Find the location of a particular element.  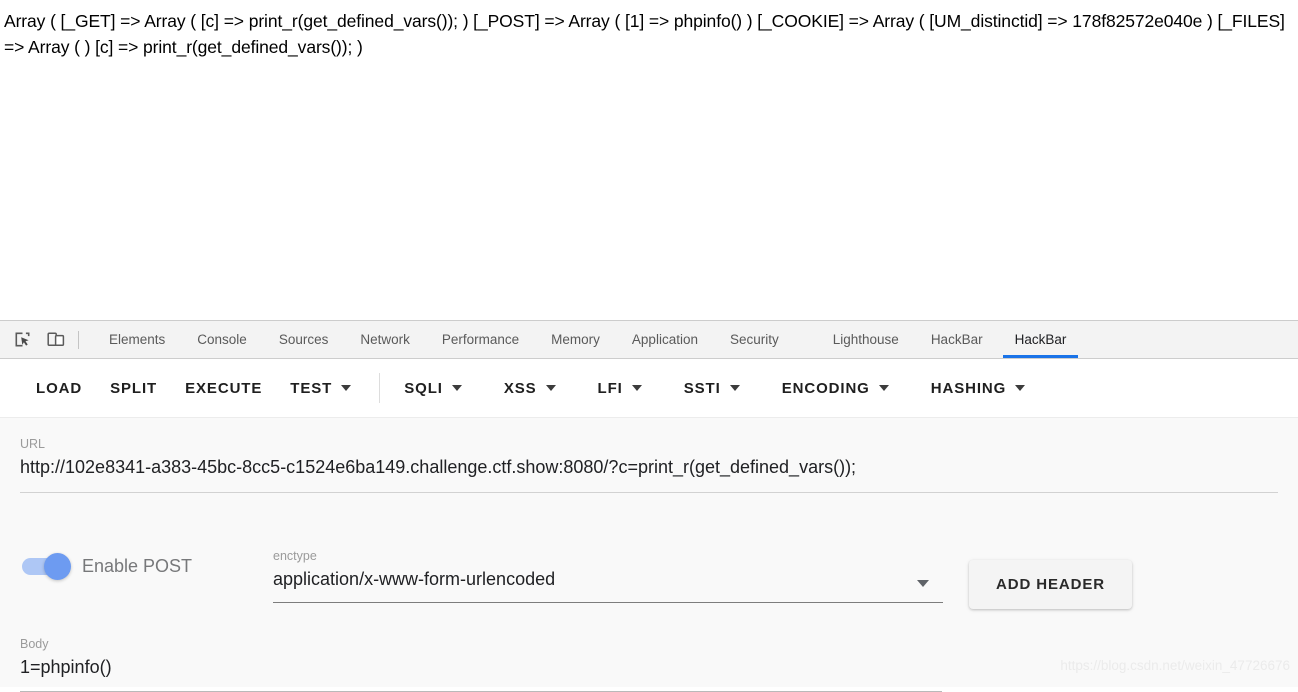

devtools-tab-label: Elements is located at coordinates (137, 339).